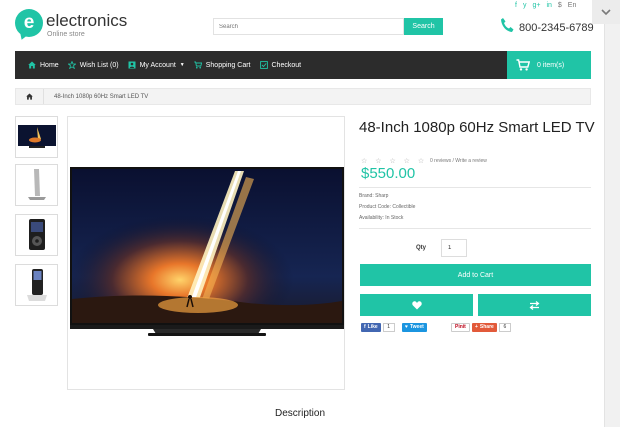 The width and height of the screenshot is (620, 427). I want to click on header-cart-button: 0 item(s), so click(549, 65).